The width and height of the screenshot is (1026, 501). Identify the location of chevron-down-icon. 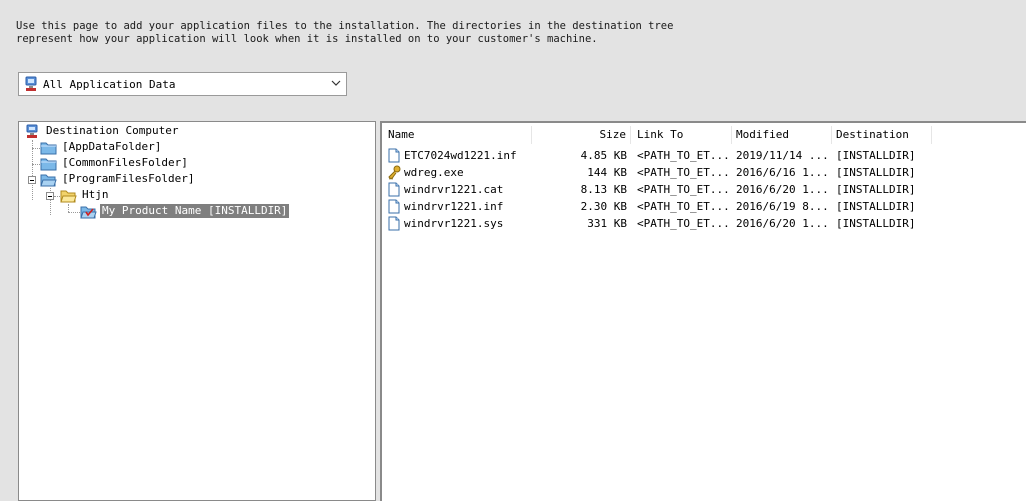
(336, 83).